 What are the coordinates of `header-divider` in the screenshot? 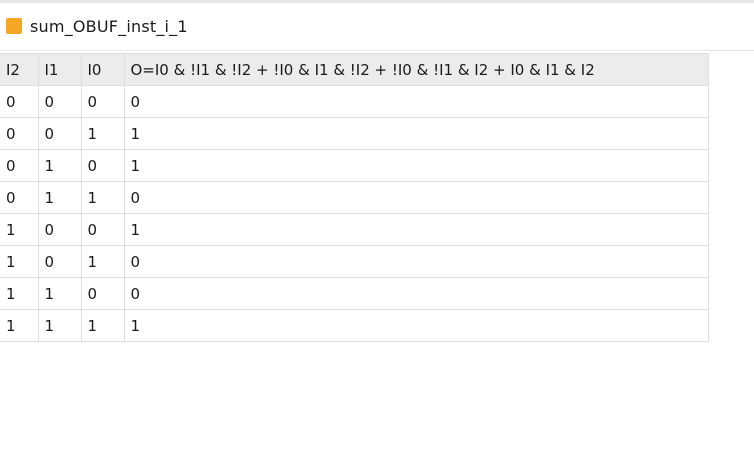 It's located at (377, 50).